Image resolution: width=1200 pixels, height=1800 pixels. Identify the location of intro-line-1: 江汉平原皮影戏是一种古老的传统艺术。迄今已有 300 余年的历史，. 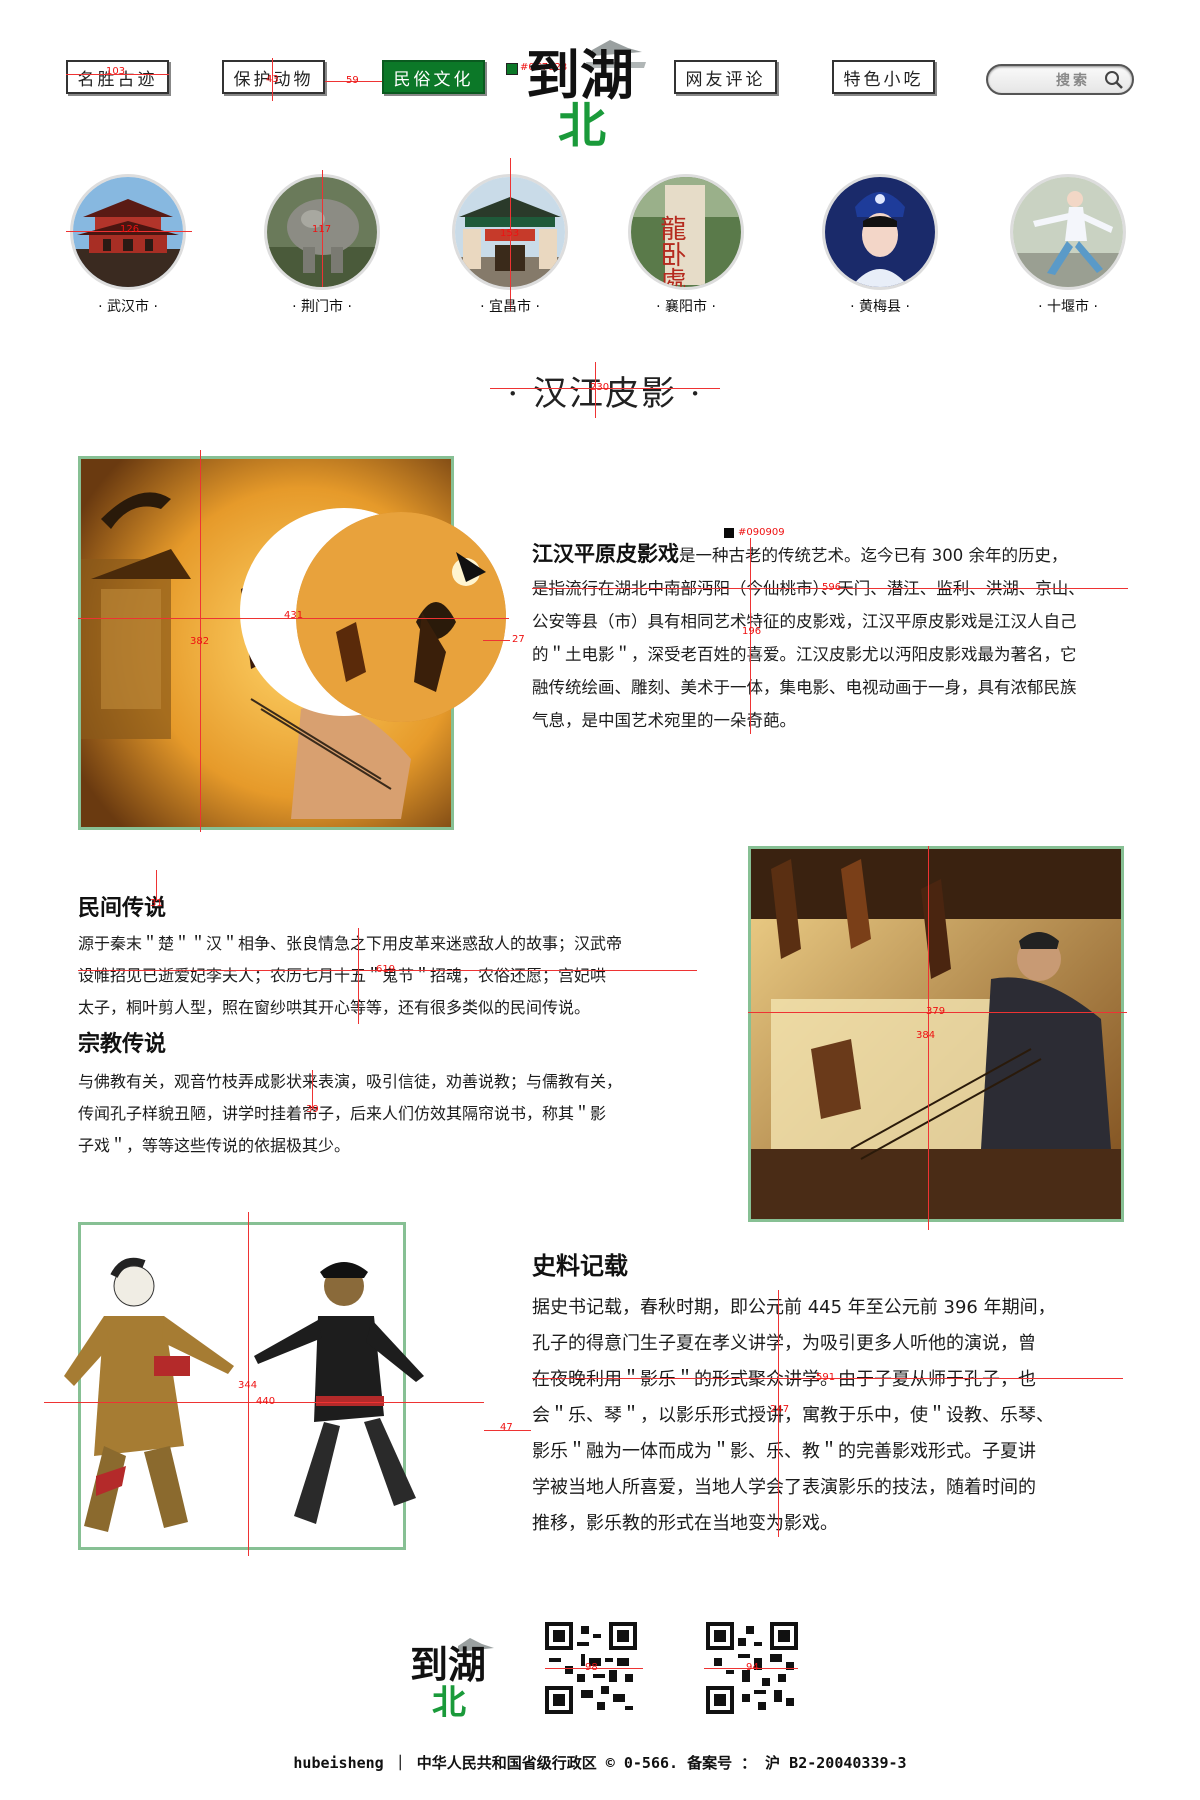
(800, 554).